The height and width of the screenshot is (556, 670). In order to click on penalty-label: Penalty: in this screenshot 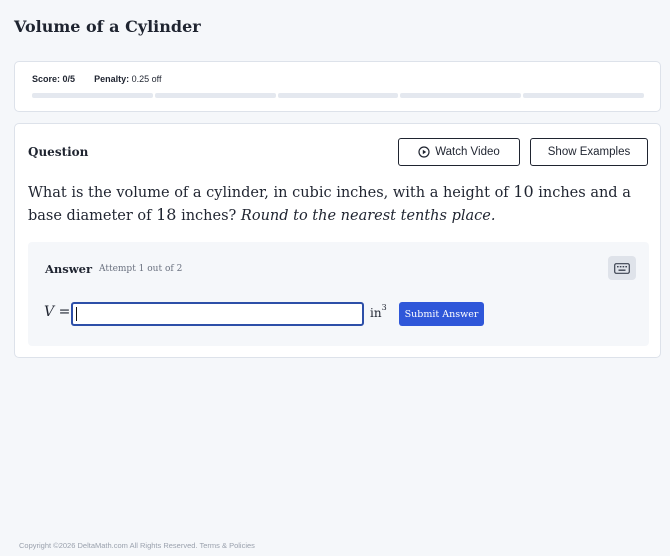, I will do `click(112, 79)`.